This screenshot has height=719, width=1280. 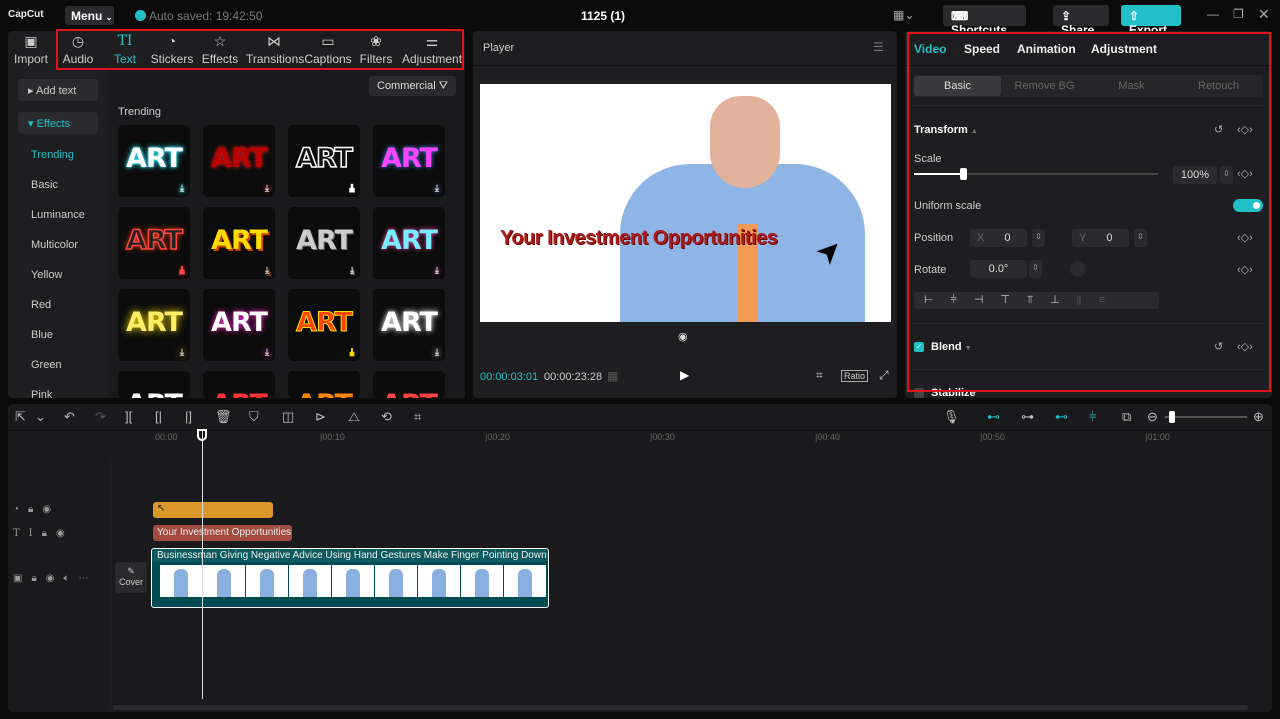 What do you see at coordinates (40, 417) in the screenshot?
I see `chevron-down-icon: ⌄` at bounding box center [40, 417].